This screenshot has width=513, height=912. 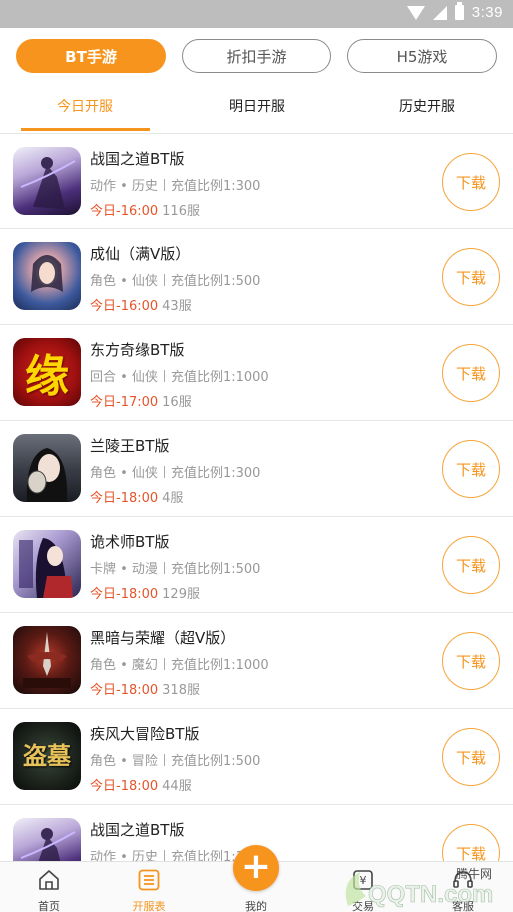 I want to click on game-meta: 角色 • 魔幻 充值比例1:1000, so click(x=179, y=663).